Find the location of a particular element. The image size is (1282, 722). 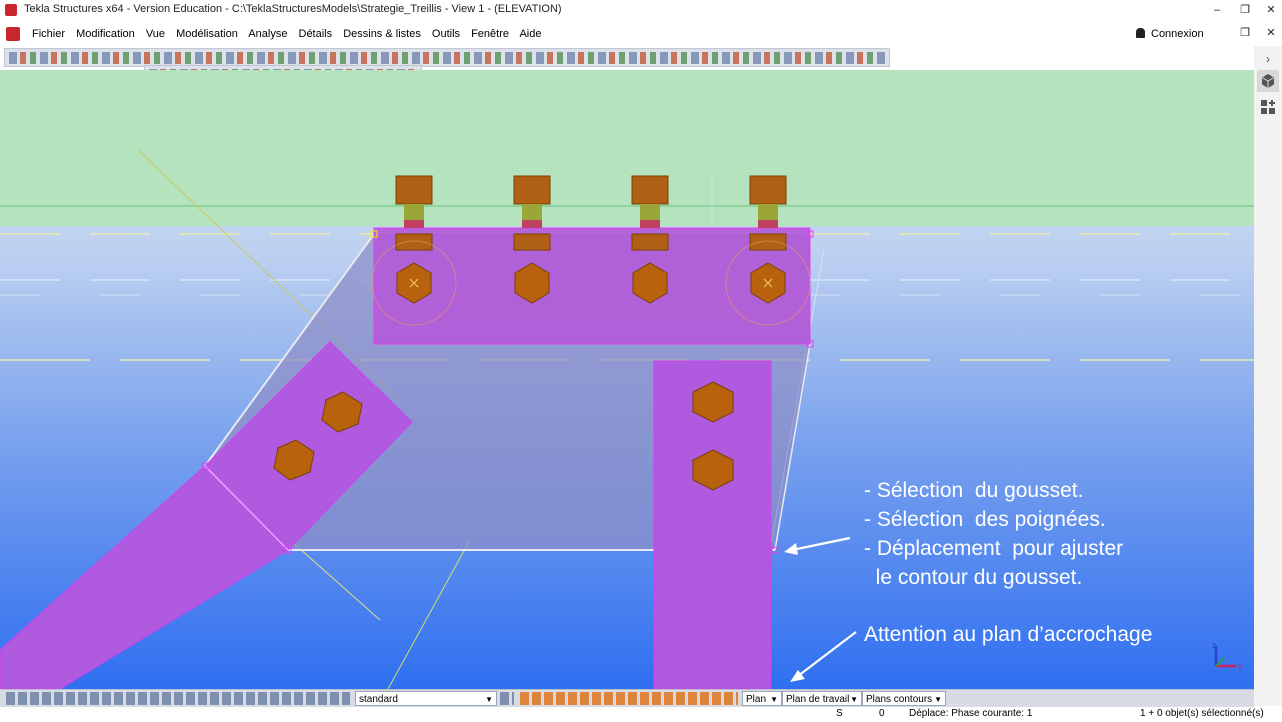

close-button: ✕ is located at coordinates (1271, 10).